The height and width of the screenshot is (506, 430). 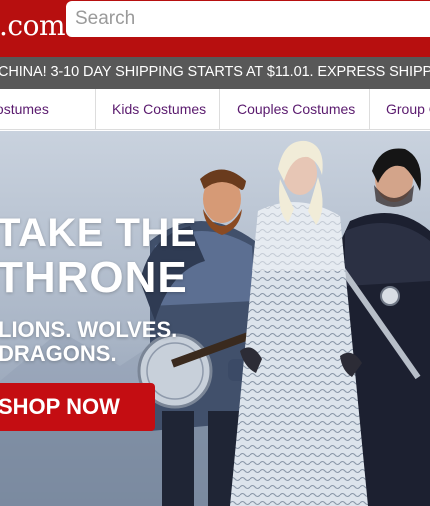 What do you see at coordinates (235, 19) in the screenshot?
I see `search-input` at bounding box center [235, 19].